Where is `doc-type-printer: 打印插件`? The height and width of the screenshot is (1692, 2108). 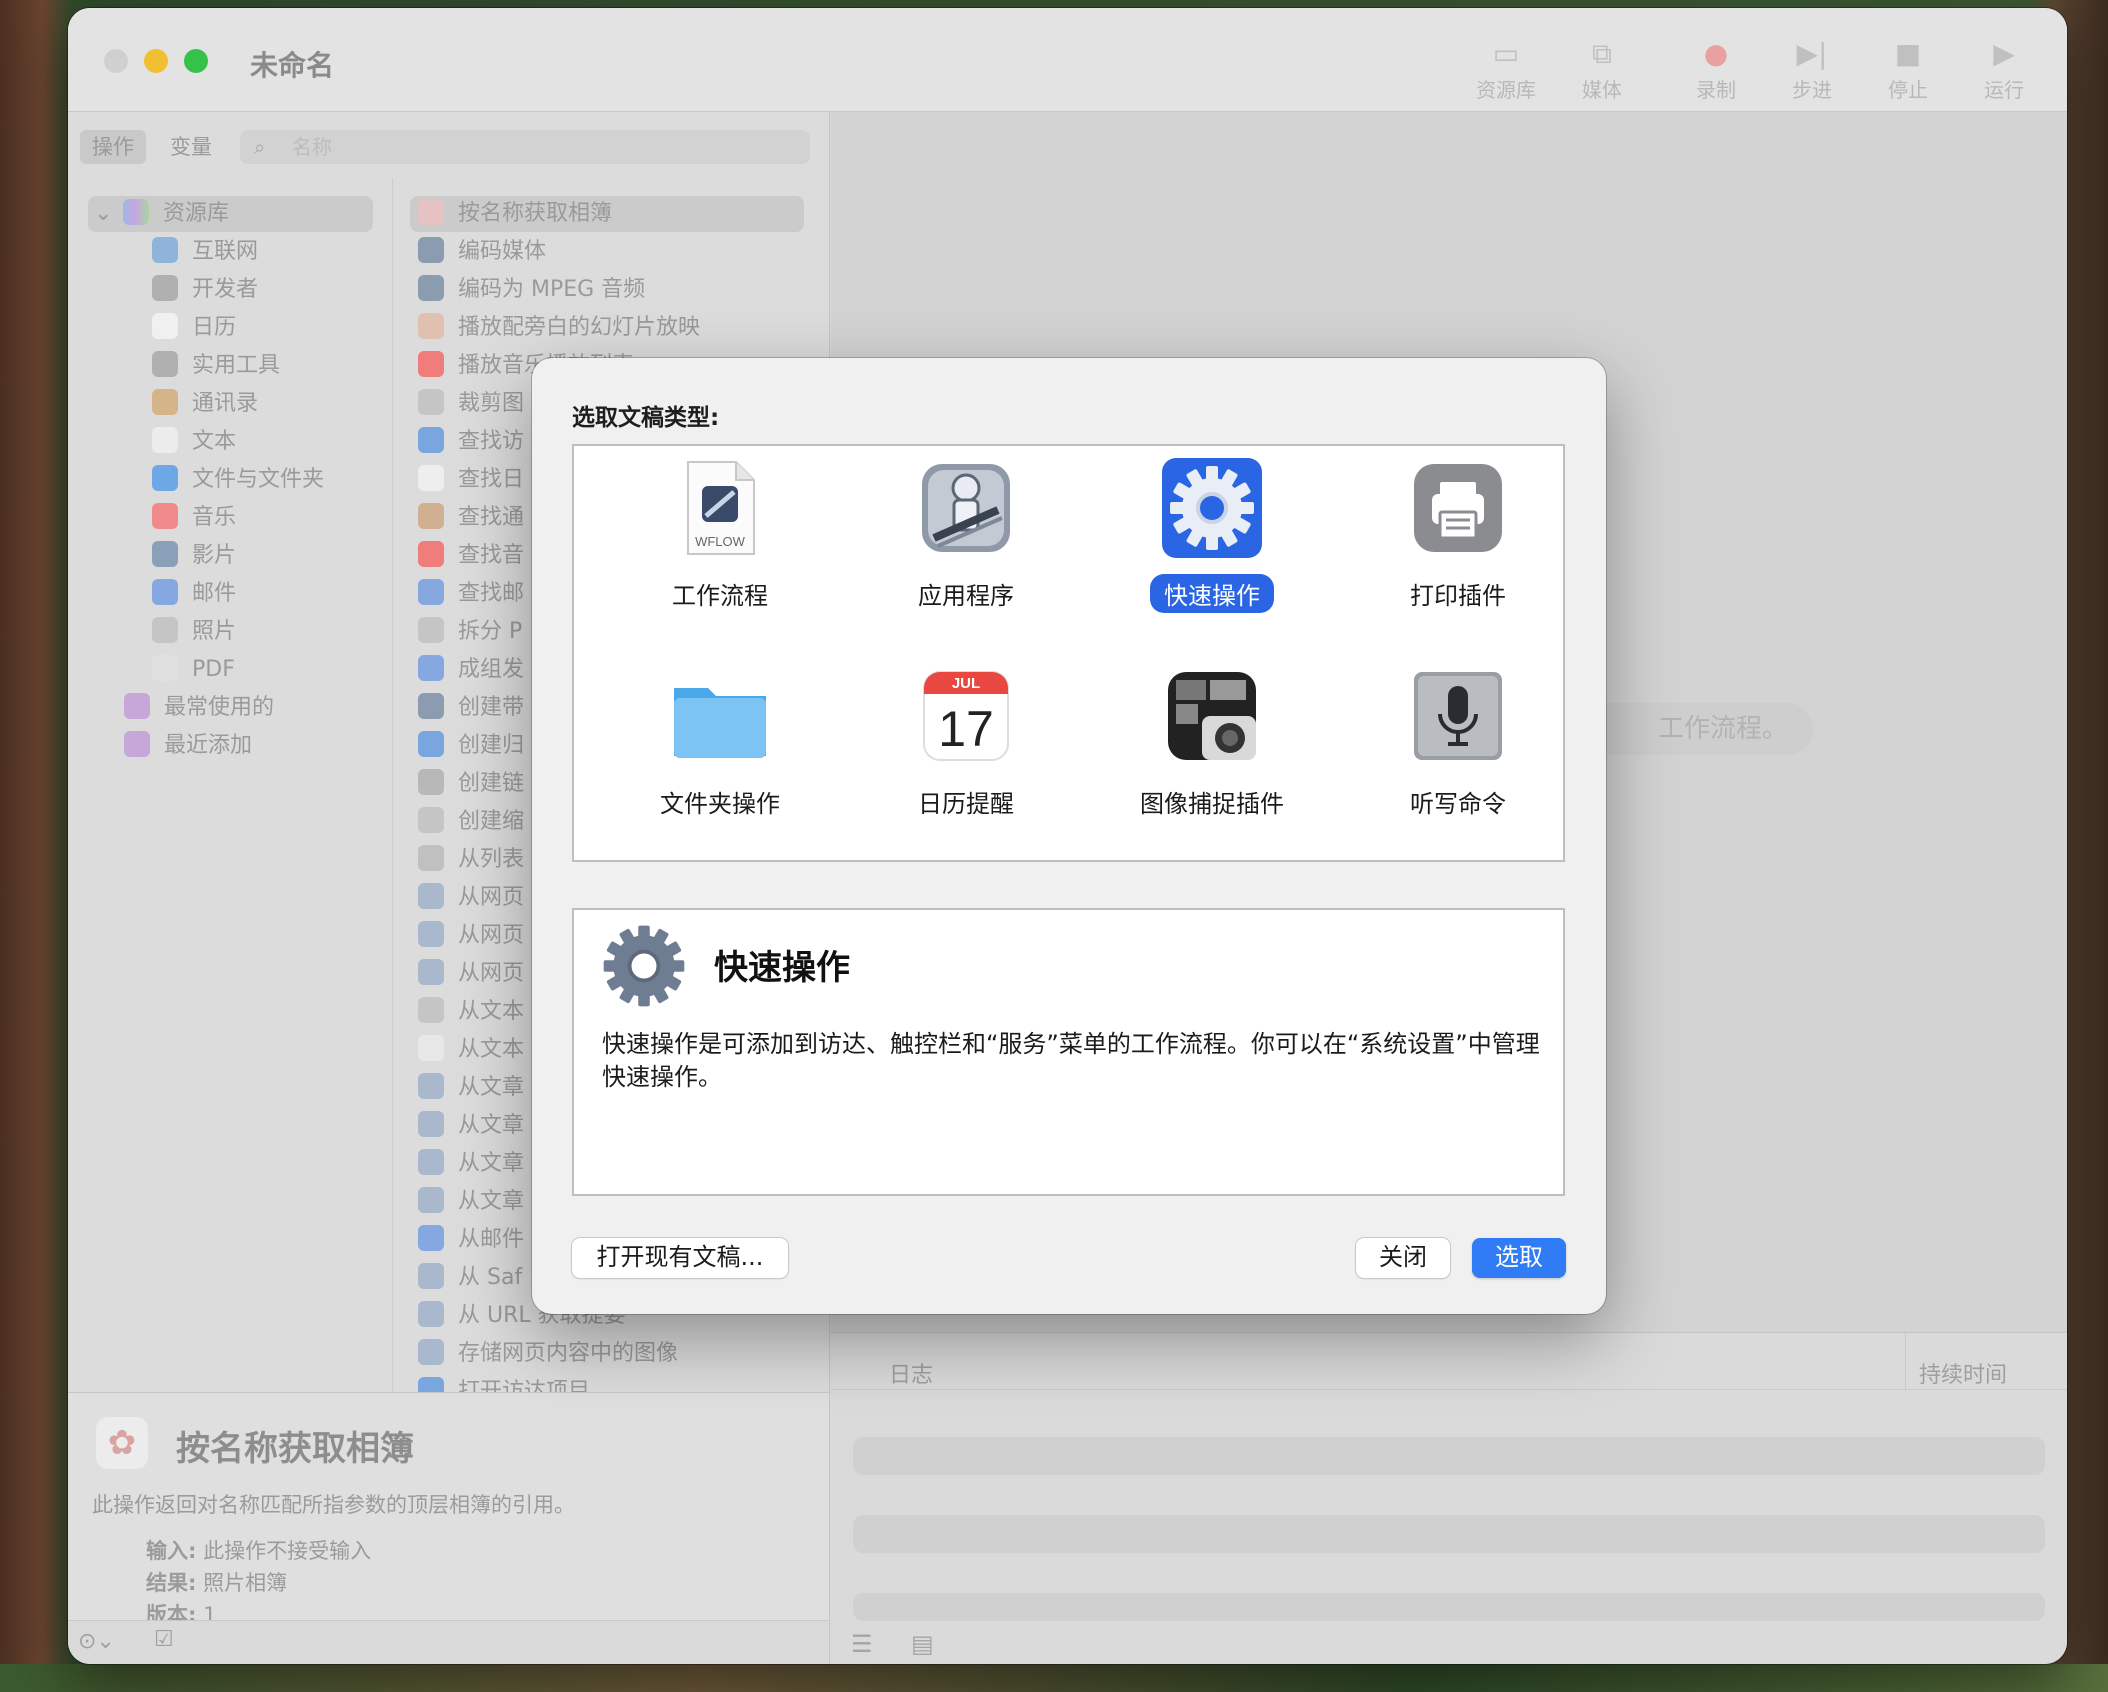
doc-type-printer: 打印插件 is located at coordinates (1458, 540).